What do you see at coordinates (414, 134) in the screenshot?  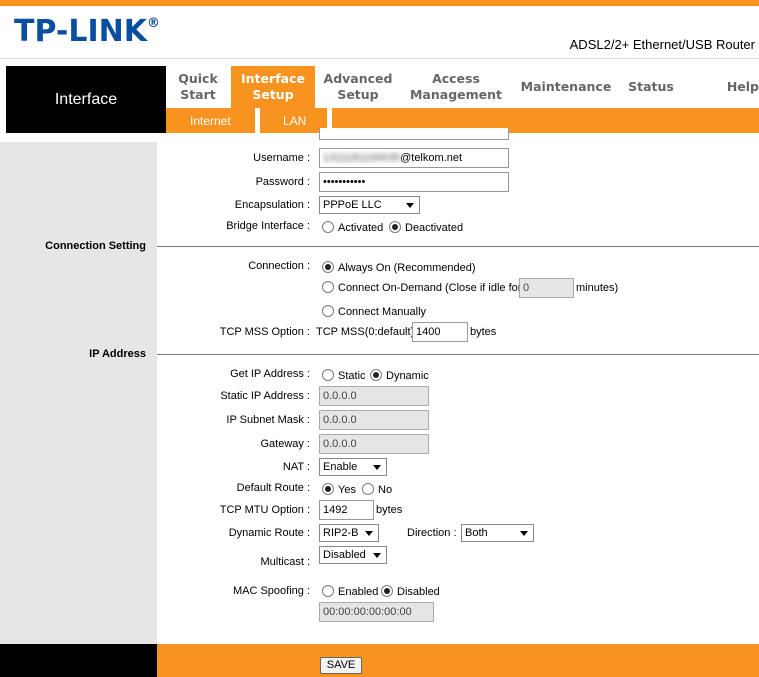 I see `vci-field-partial` at bounding box center [414, 134].